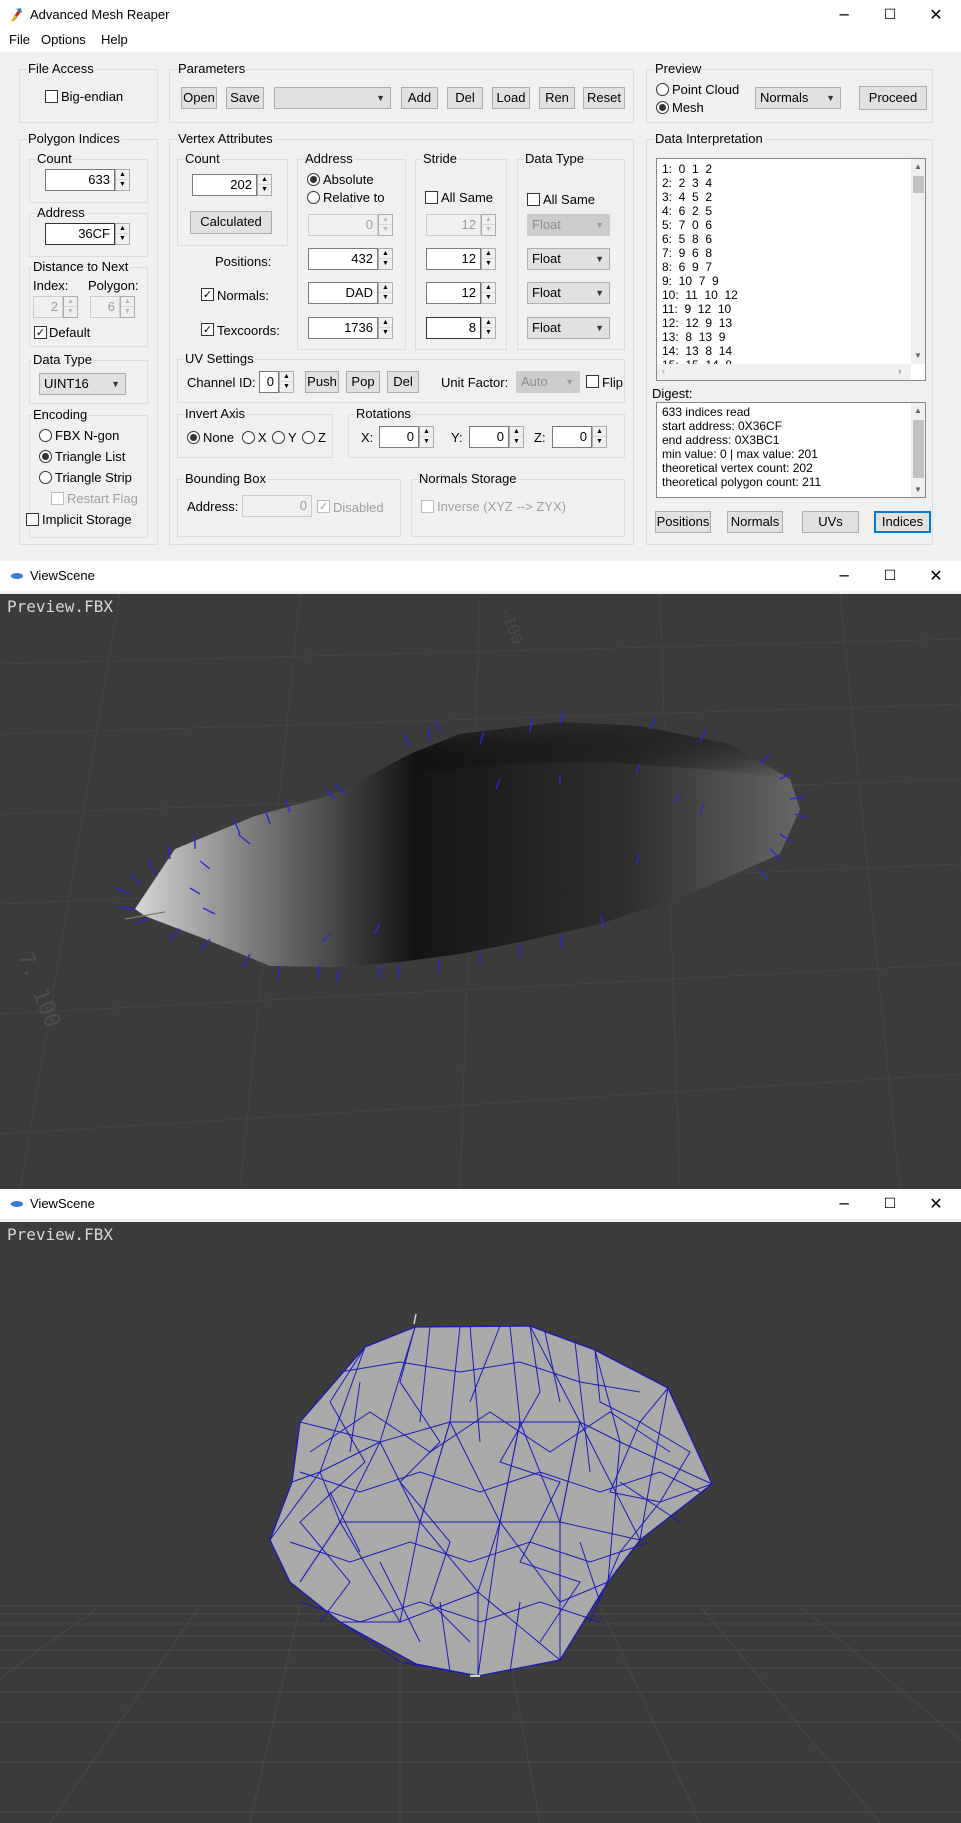  I want to click on rotation-x-spinner: ▲ ▼, so click(426, 437).